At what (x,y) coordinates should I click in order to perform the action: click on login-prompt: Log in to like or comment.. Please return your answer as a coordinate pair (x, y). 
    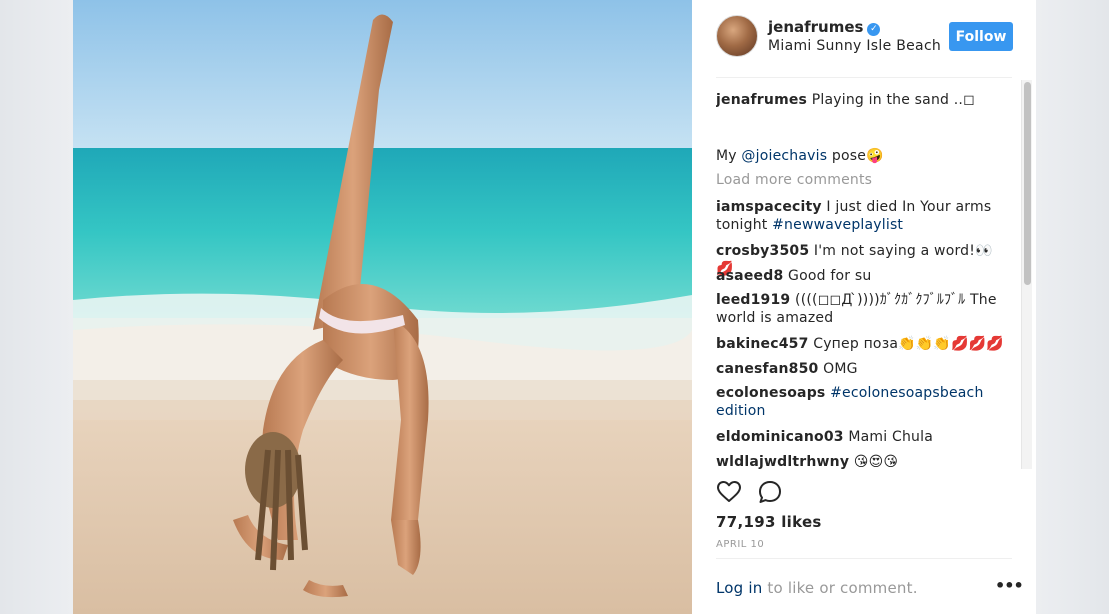
    Looking at the image, I should click on (817, 588).